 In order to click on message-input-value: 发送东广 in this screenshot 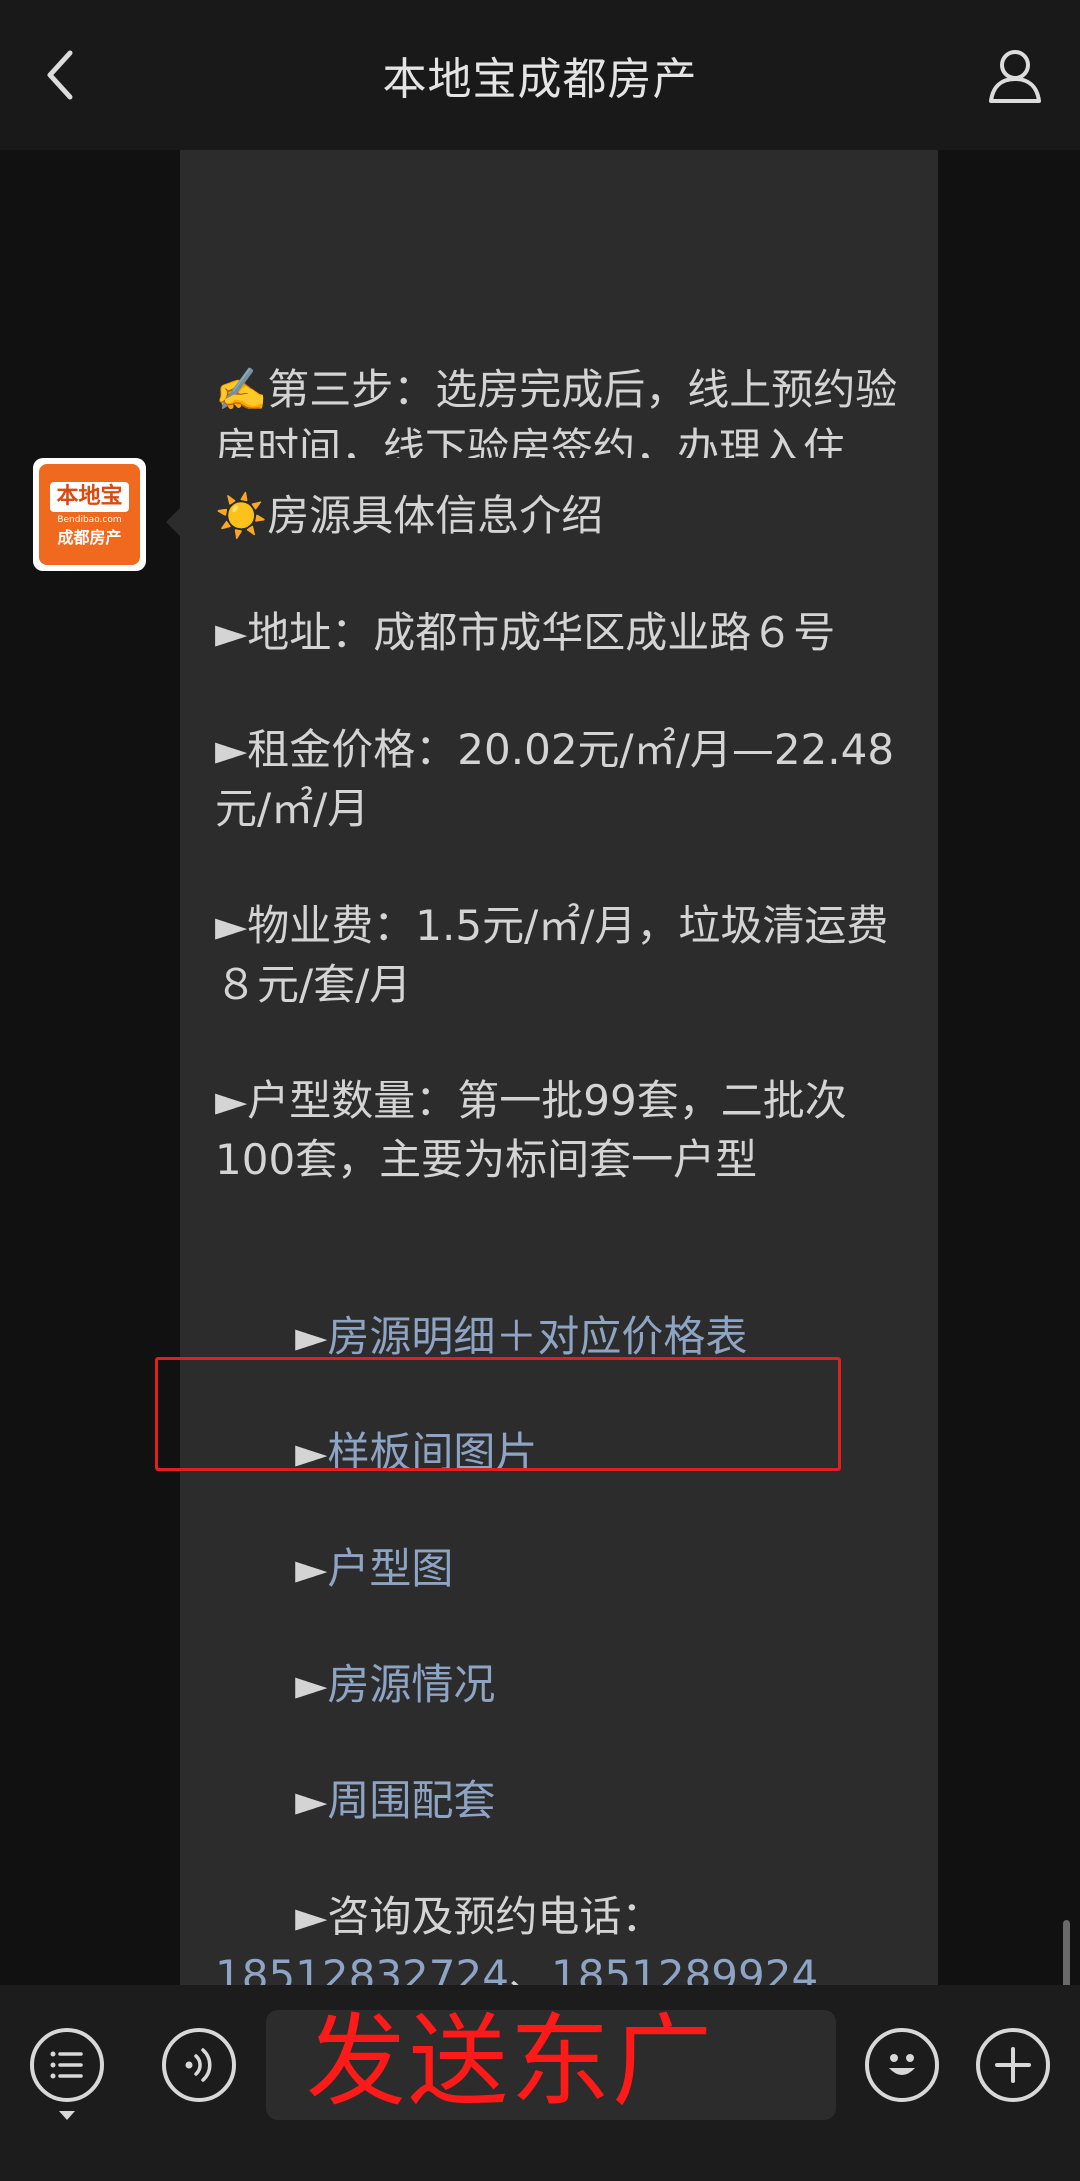, I will do `click(510, 2061)`.